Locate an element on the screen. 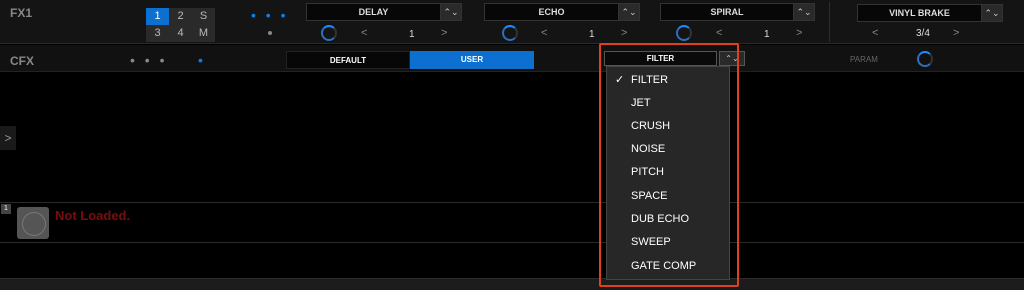 This screenshot has height=290, width=1024. dropdown-item-label: GATE COMP is located at coordinates (664, 266).